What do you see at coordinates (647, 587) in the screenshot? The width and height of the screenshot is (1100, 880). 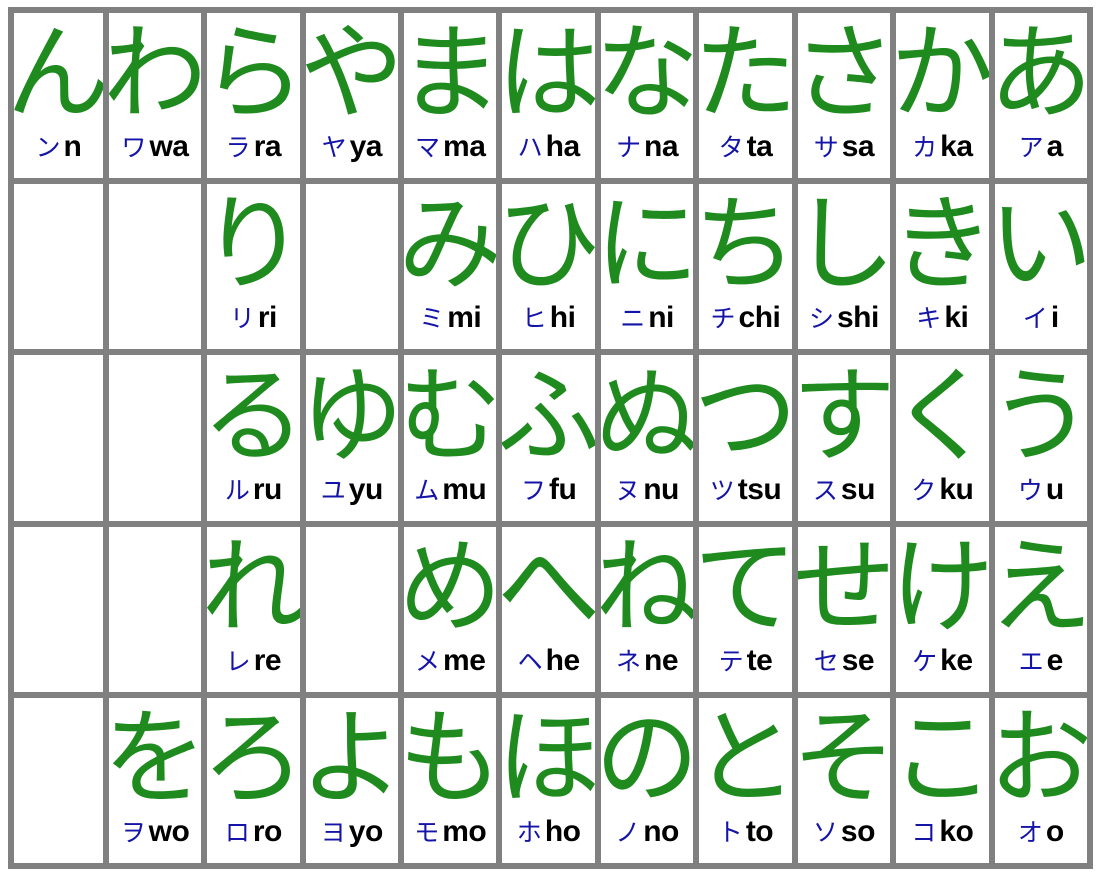 I see `hiragana-glyph: ね` at bounding box center [647, 587].